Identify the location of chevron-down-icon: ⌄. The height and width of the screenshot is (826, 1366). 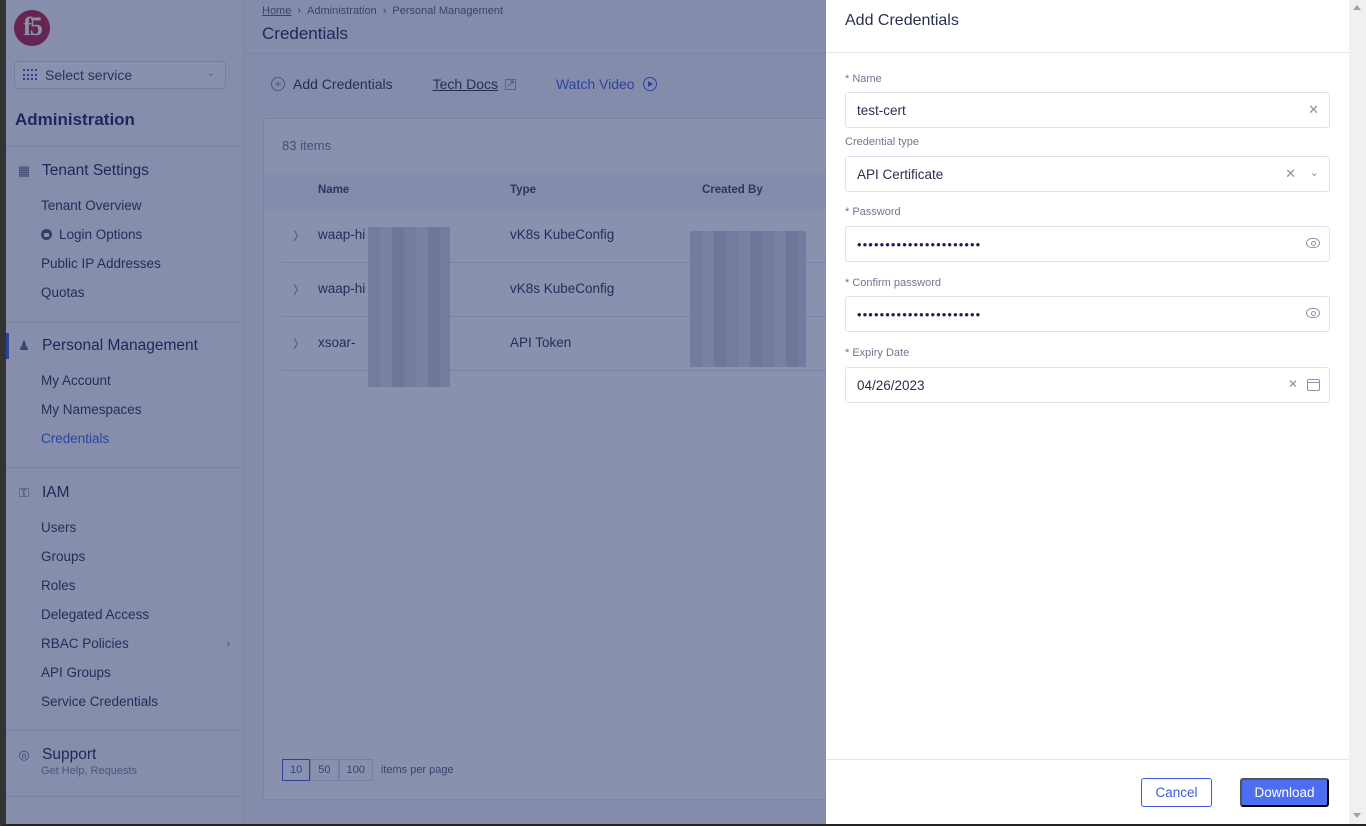
(1314, 172).